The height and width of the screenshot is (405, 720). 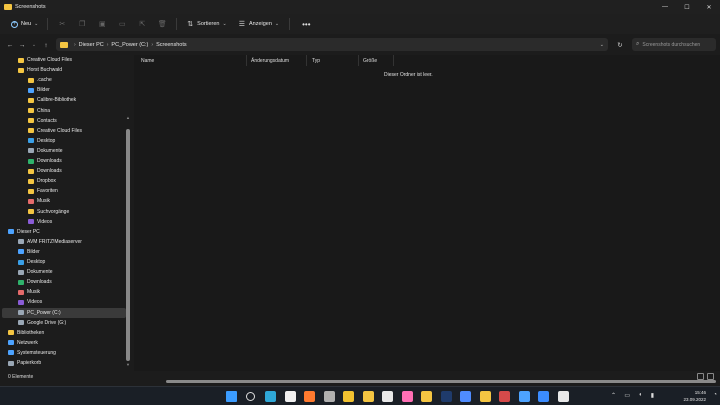 I want to click on separator, so click(x=48, y=24).